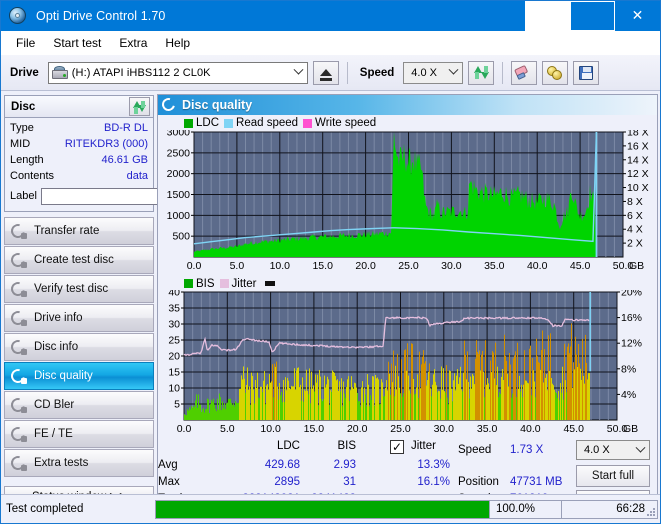  I want to click on jitter-checkbox: ✓, so click(397, 447).